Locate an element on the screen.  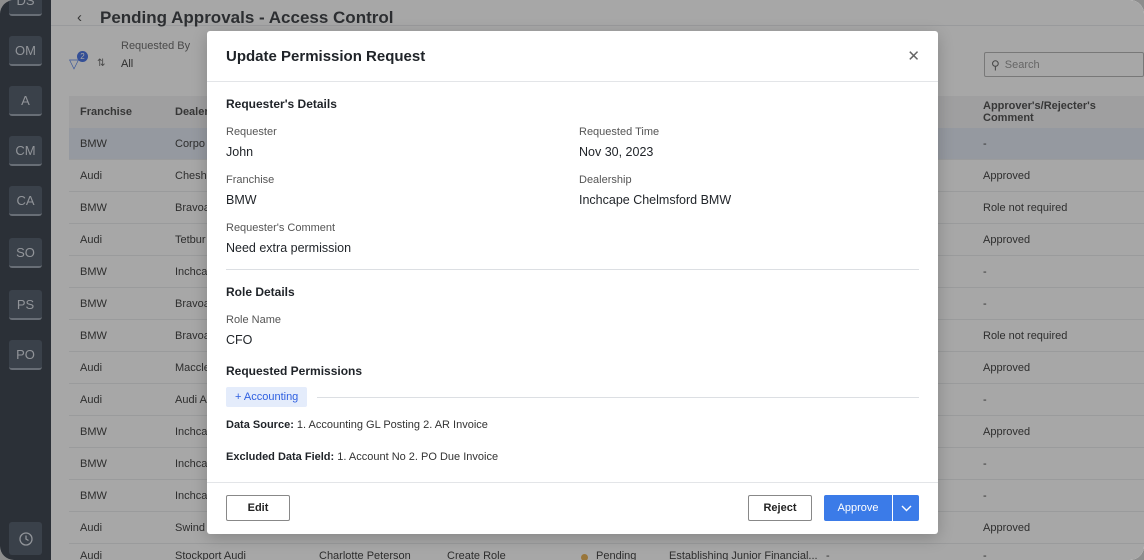
approve-button: Approve is located at coordinates (858, 508).